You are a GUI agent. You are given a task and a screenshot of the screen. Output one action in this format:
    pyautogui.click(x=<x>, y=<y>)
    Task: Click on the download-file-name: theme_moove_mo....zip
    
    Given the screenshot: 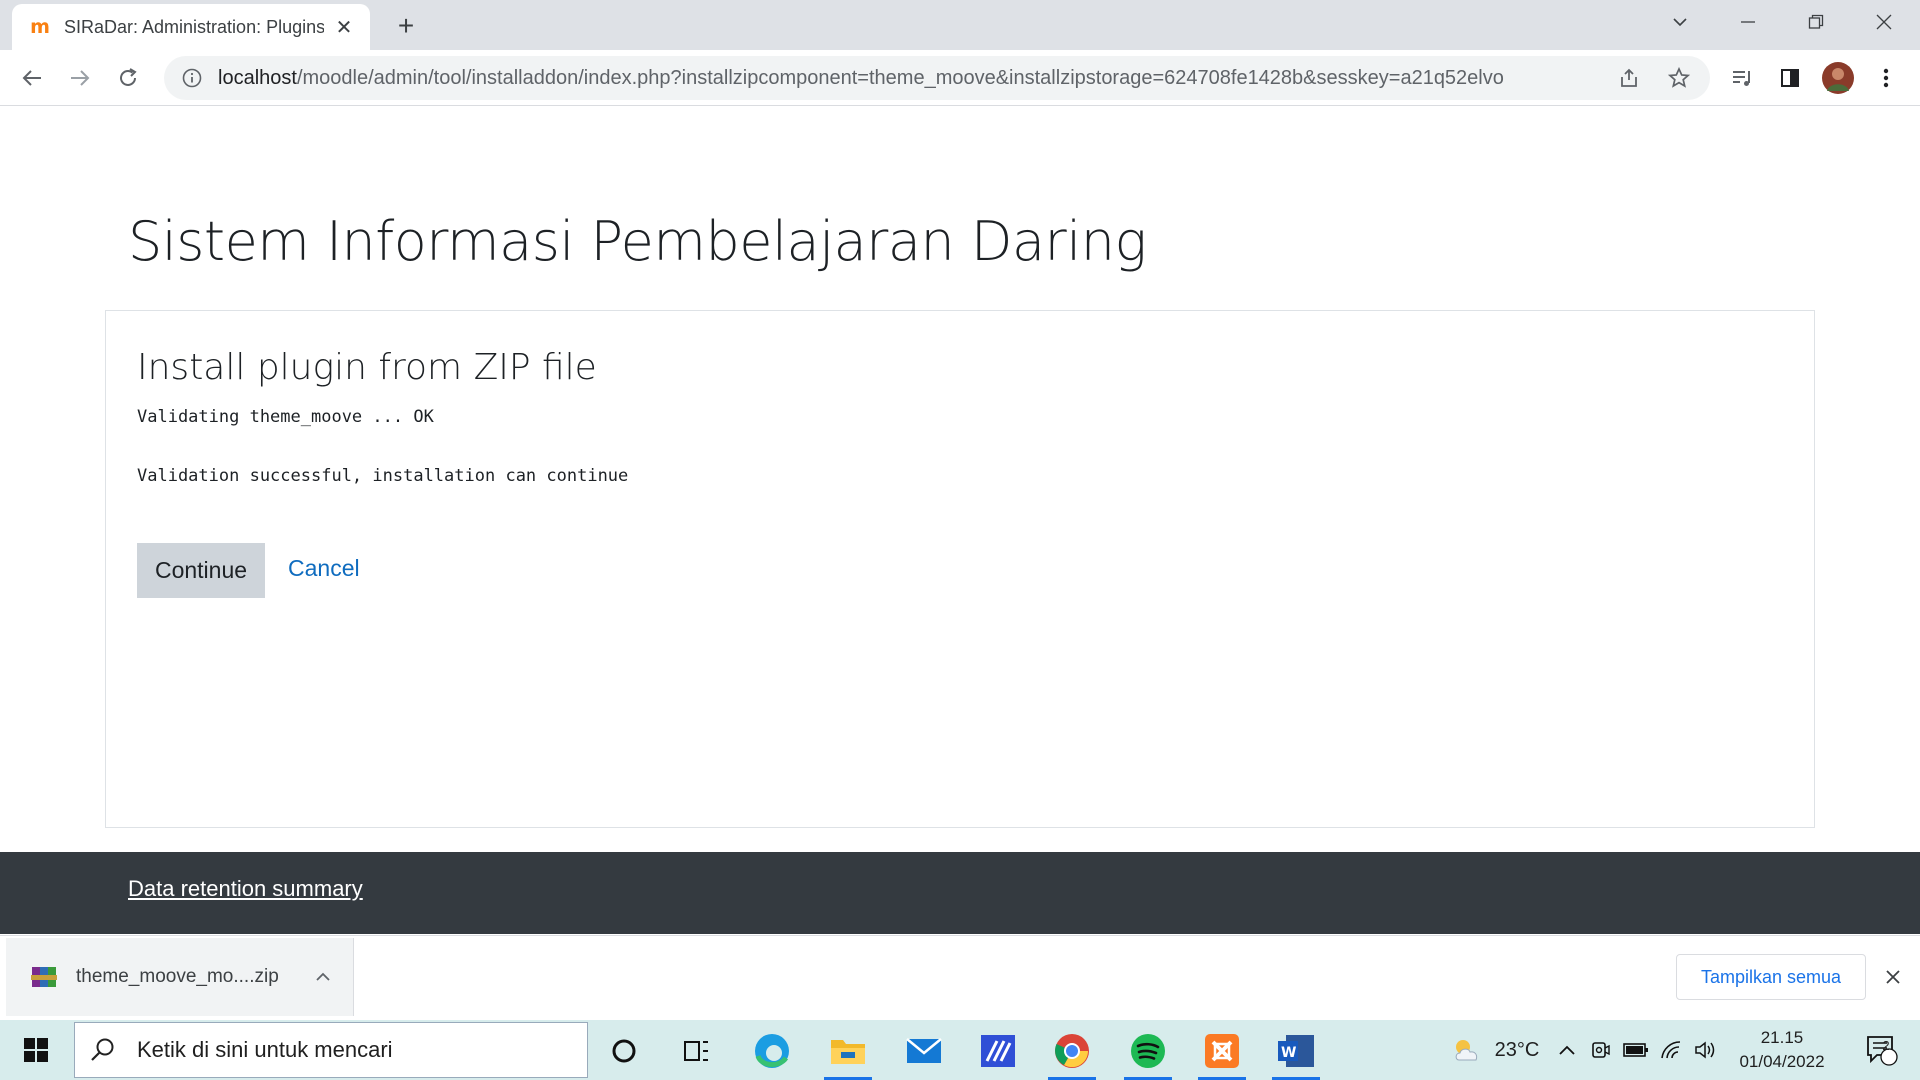 What is the action you would take?
    pyautogui.click(x=177, y=976)
    